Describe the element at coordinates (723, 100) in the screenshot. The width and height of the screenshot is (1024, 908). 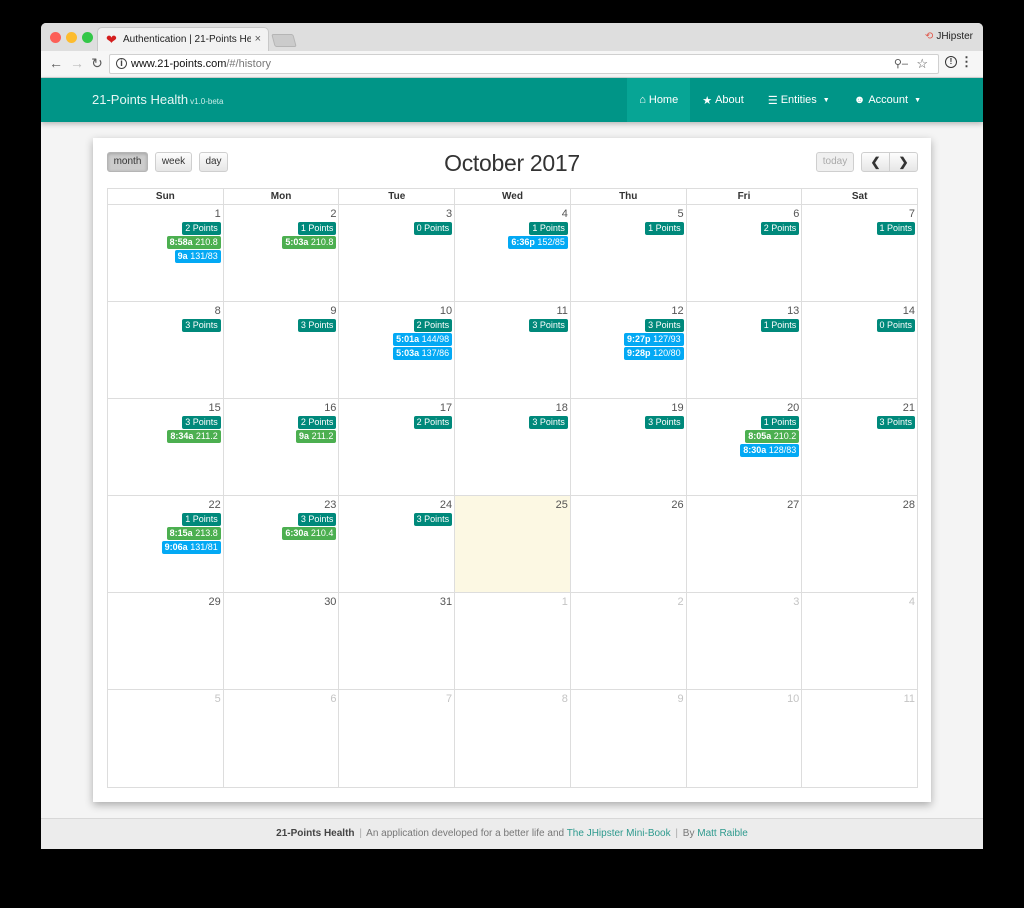
I see `nav-about: ★ About` at that location.